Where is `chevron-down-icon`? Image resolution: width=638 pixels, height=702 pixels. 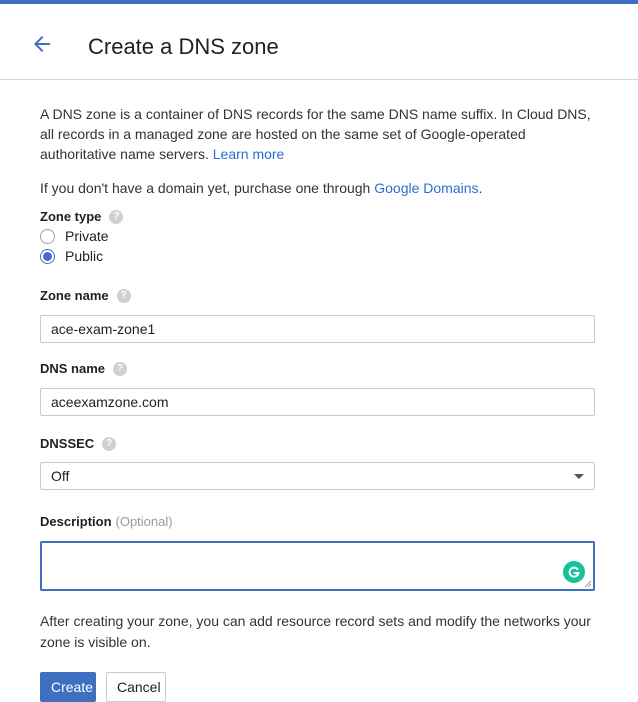 chevron-down-icon is located at coordinates (579, 476).